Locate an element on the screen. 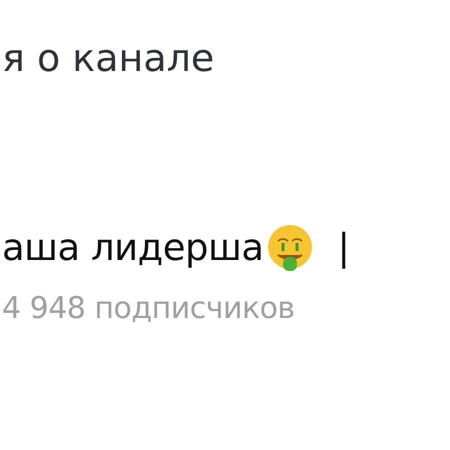 This screenshot has width=450, height=450. channel-name: аша лидерша is located at coordinates (133, 248).